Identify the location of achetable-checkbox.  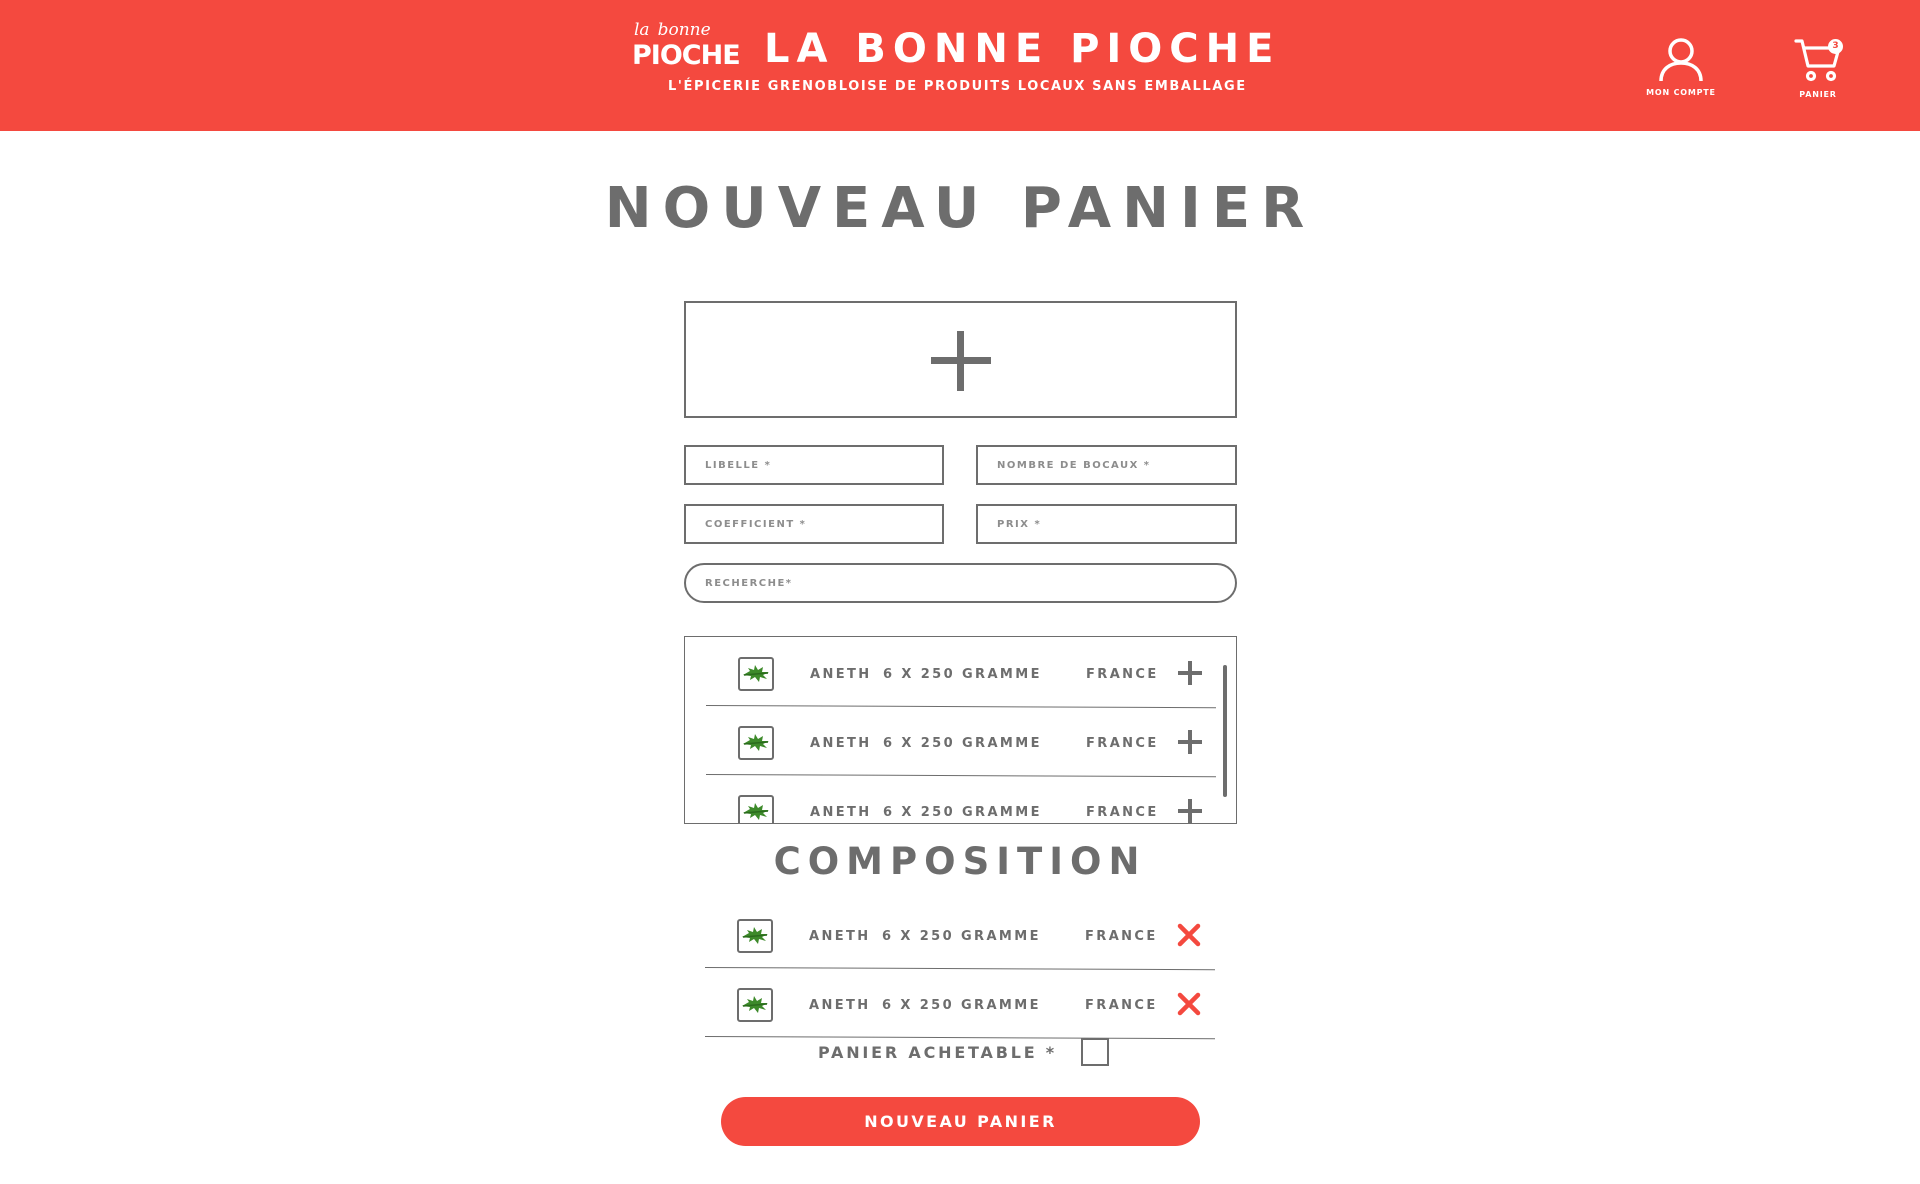
(1095, 1052).